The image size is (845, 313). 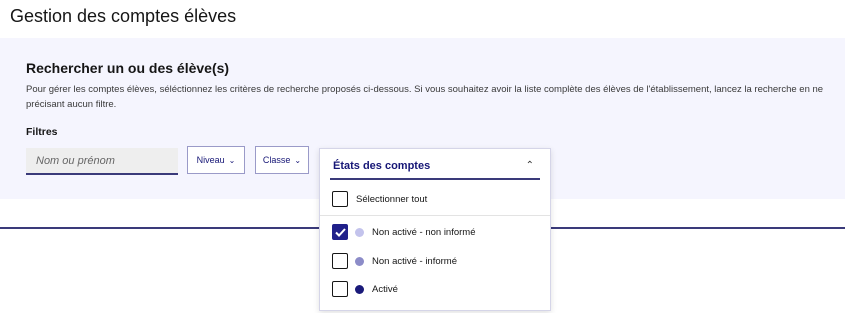 What do you see at coordinates (415, 261) in the screenshot?
I see `option-label: Non activé - informé` at bounding box center [415, 261].